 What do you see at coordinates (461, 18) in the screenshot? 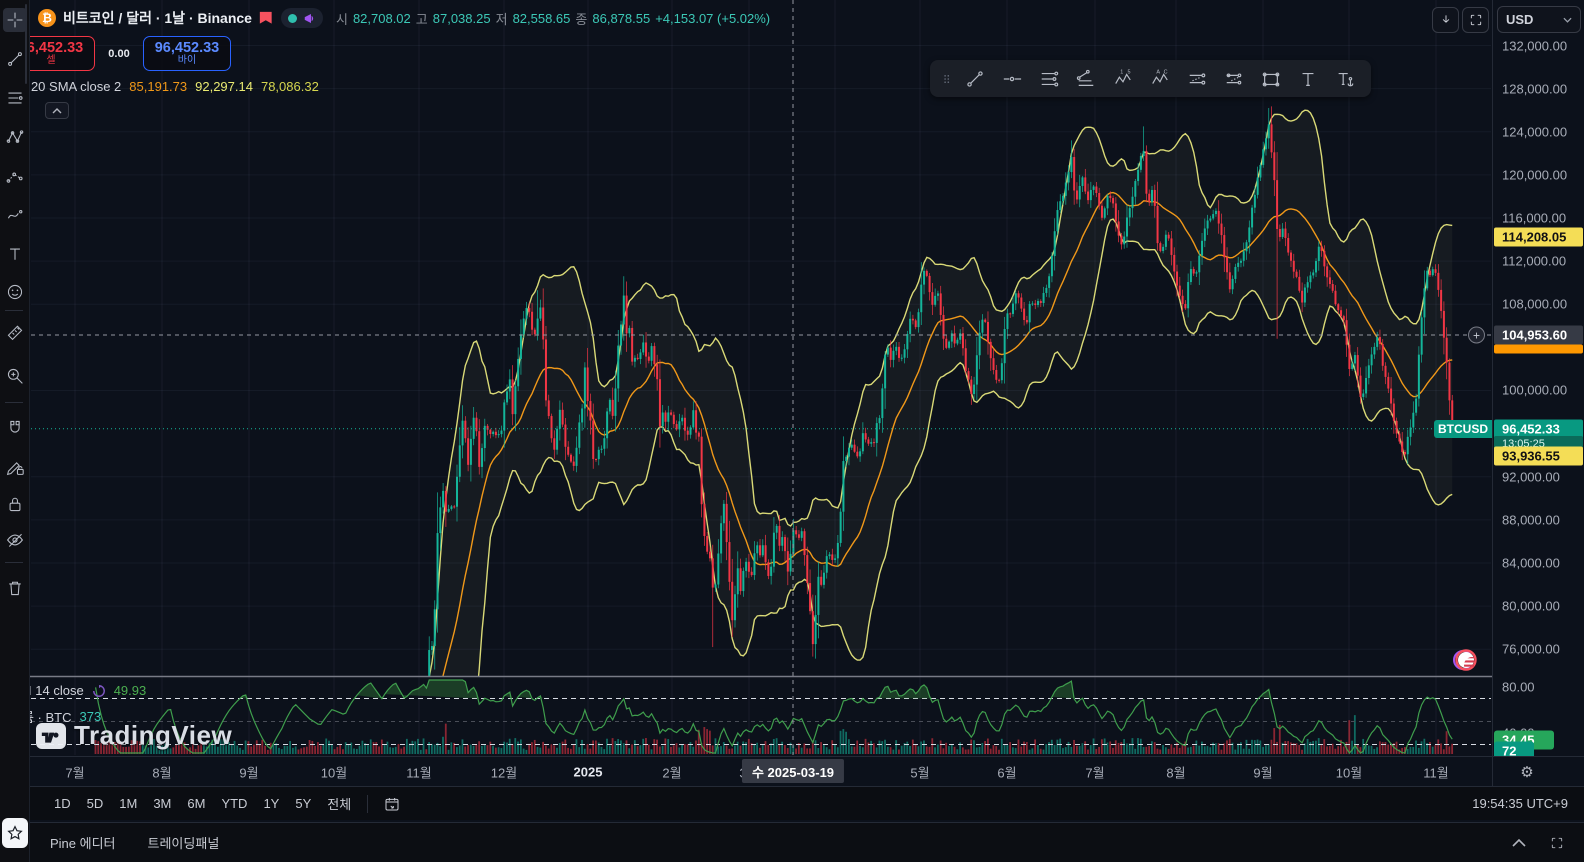
I see `high-value: 87,038.25` at bounding box center [461, 18].